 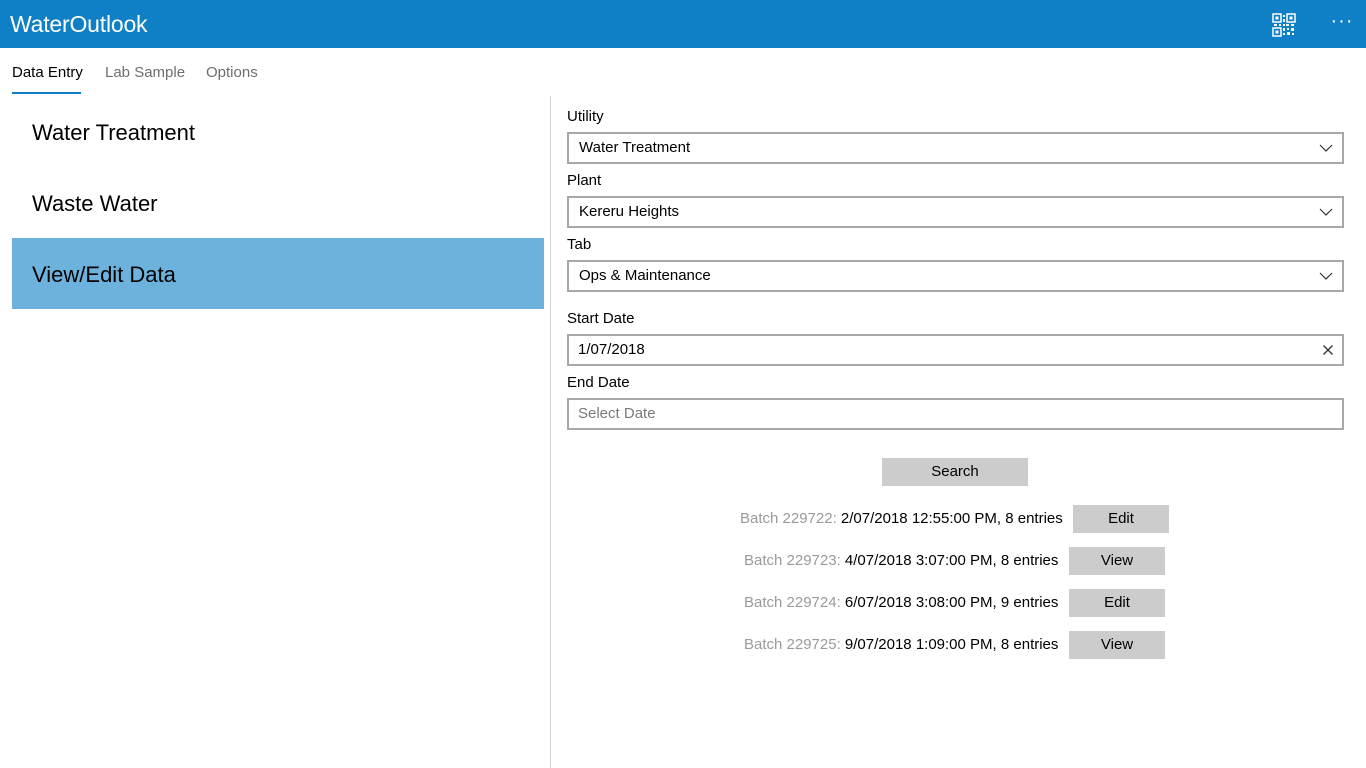 I want to click on menu-item-label: View/Edit Data, so click(x=104, y=274).